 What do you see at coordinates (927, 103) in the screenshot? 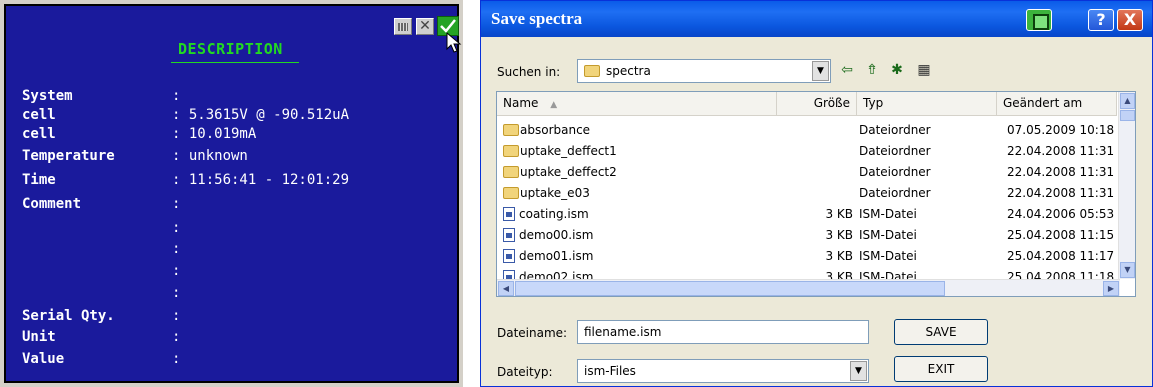
I see `column-type: Typ` at bounding box center [927, 103].